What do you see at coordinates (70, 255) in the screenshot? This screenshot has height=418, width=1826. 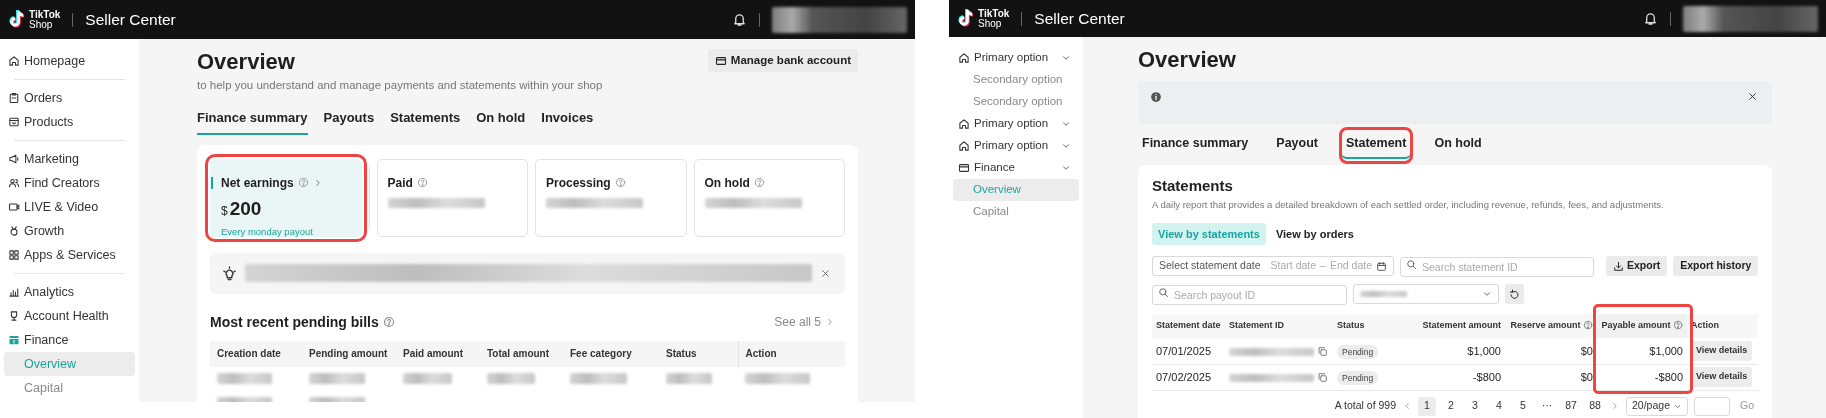 I see `sidebar-label: Apps & Services` at bounding box center [70, 255].